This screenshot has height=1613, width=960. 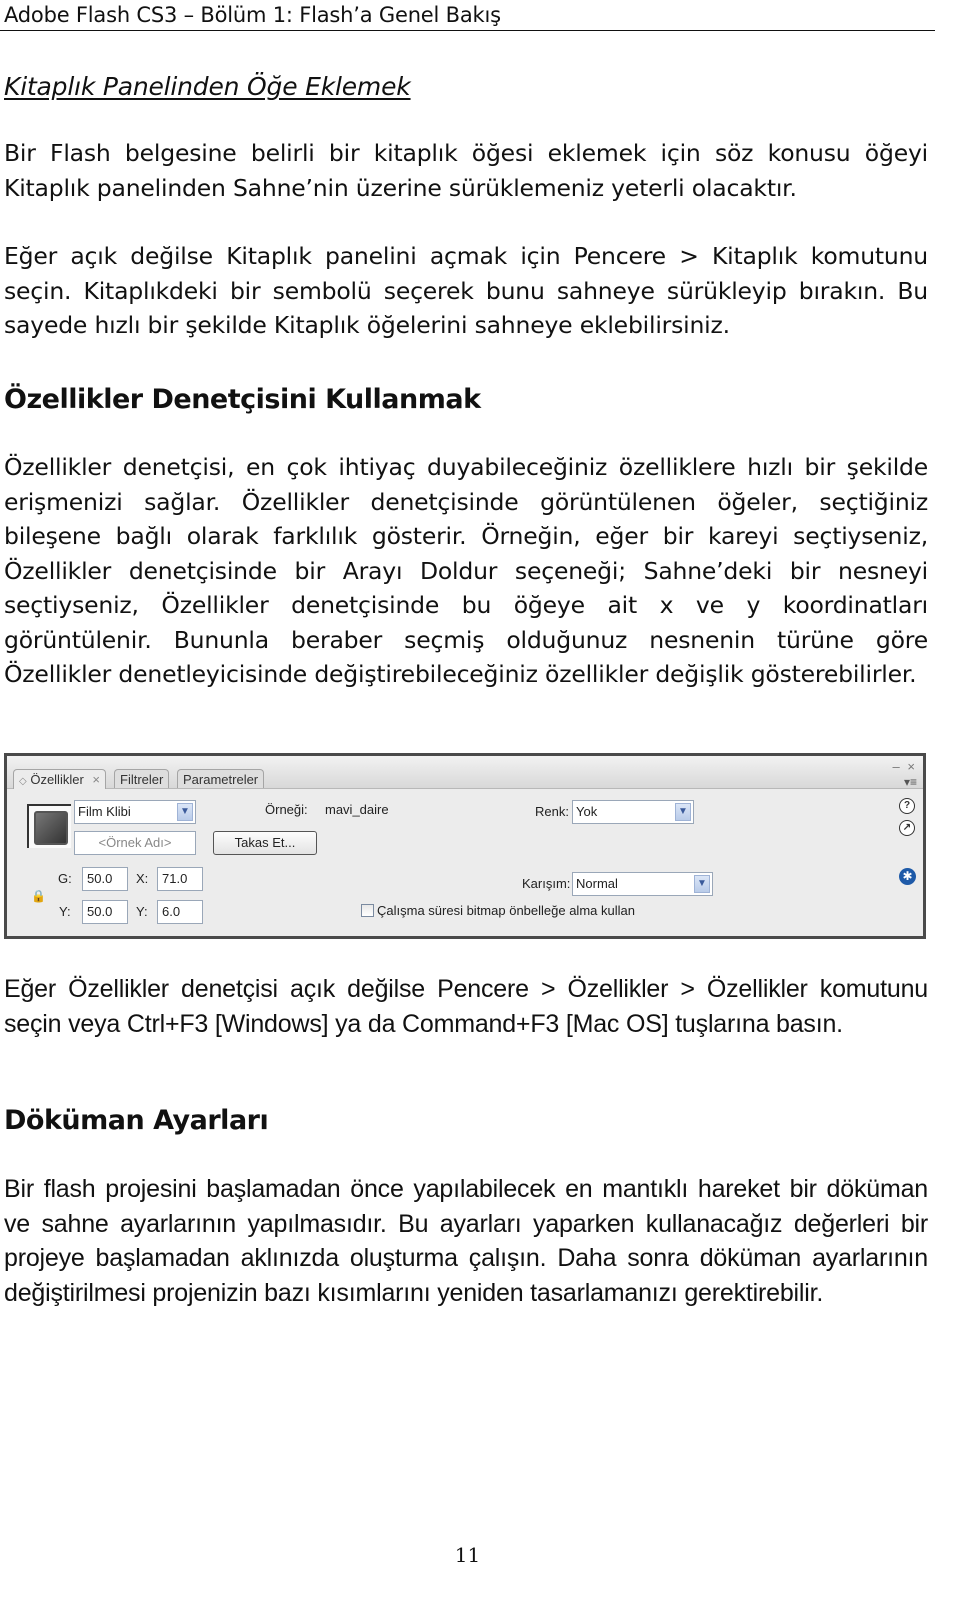 What do you see at coordinates (905, 766) in the screenshot?
I see `window-controls: – ×` at bounding box center [905, 766].